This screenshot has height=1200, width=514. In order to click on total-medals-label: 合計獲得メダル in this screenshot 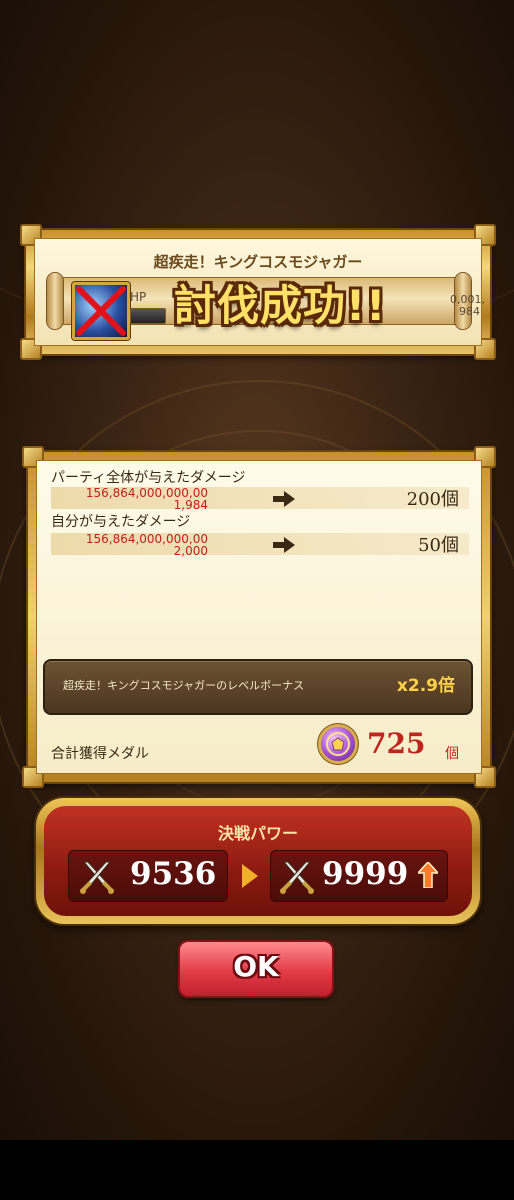, I will do `click(100, 754)`.